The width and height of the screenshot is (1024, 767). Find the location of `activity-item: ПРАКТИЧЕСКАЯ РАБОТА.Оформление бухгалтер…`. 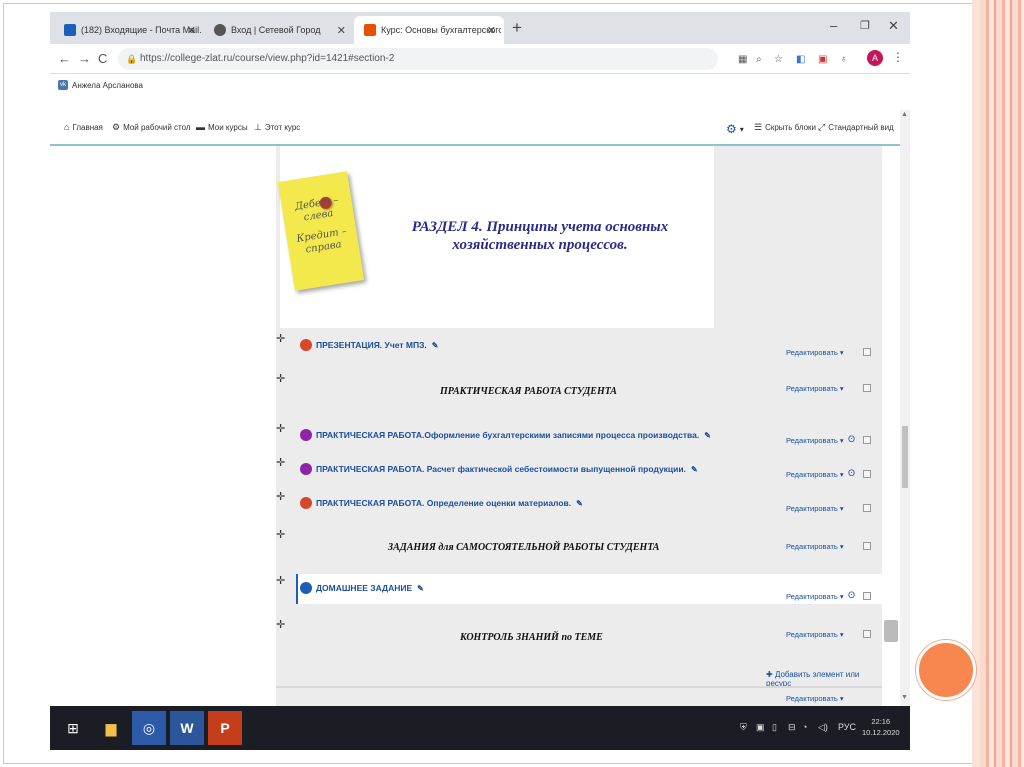

activity-item: ПРАКТИЧЕСКАЯ РАБОТА.Оформление бухгалтер… is located at coordinates (505, 435).